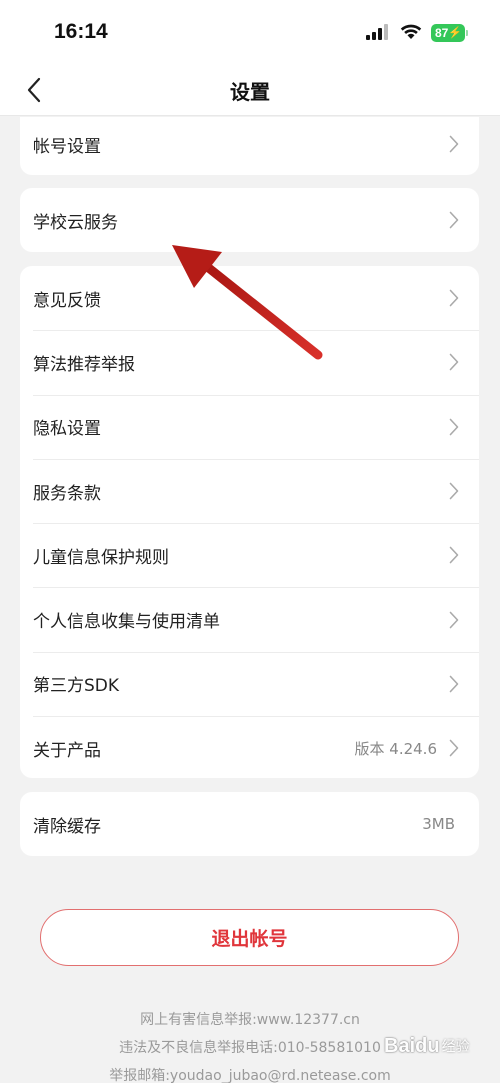  Describe the element at coordinates (249, 298) in the screenshot. I see `settings-item-feedback: 意见反馈` at that location.